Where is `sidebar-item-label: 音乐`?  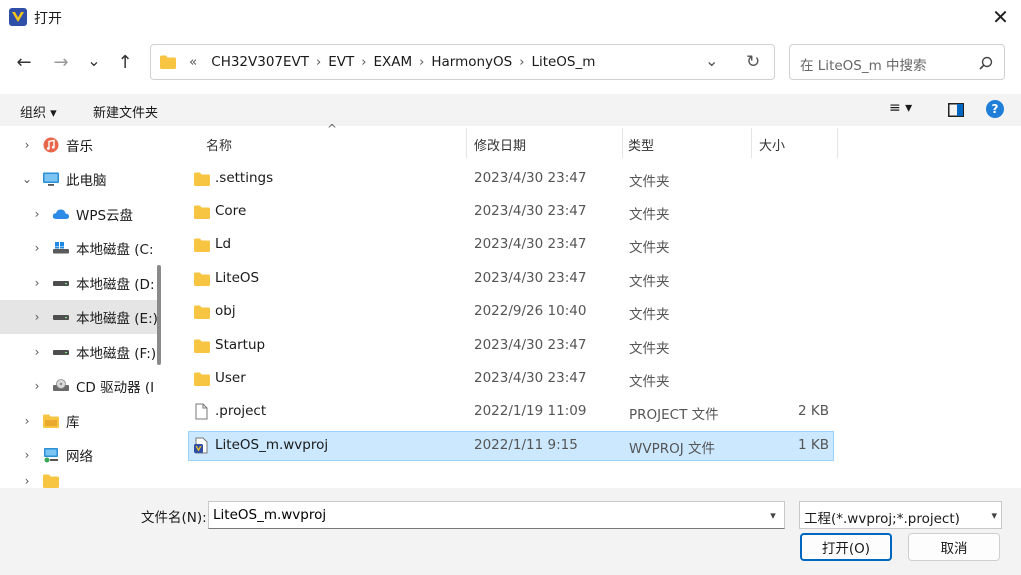
sidebar-item-label: 音乐 is located at coordinates (79, 147).